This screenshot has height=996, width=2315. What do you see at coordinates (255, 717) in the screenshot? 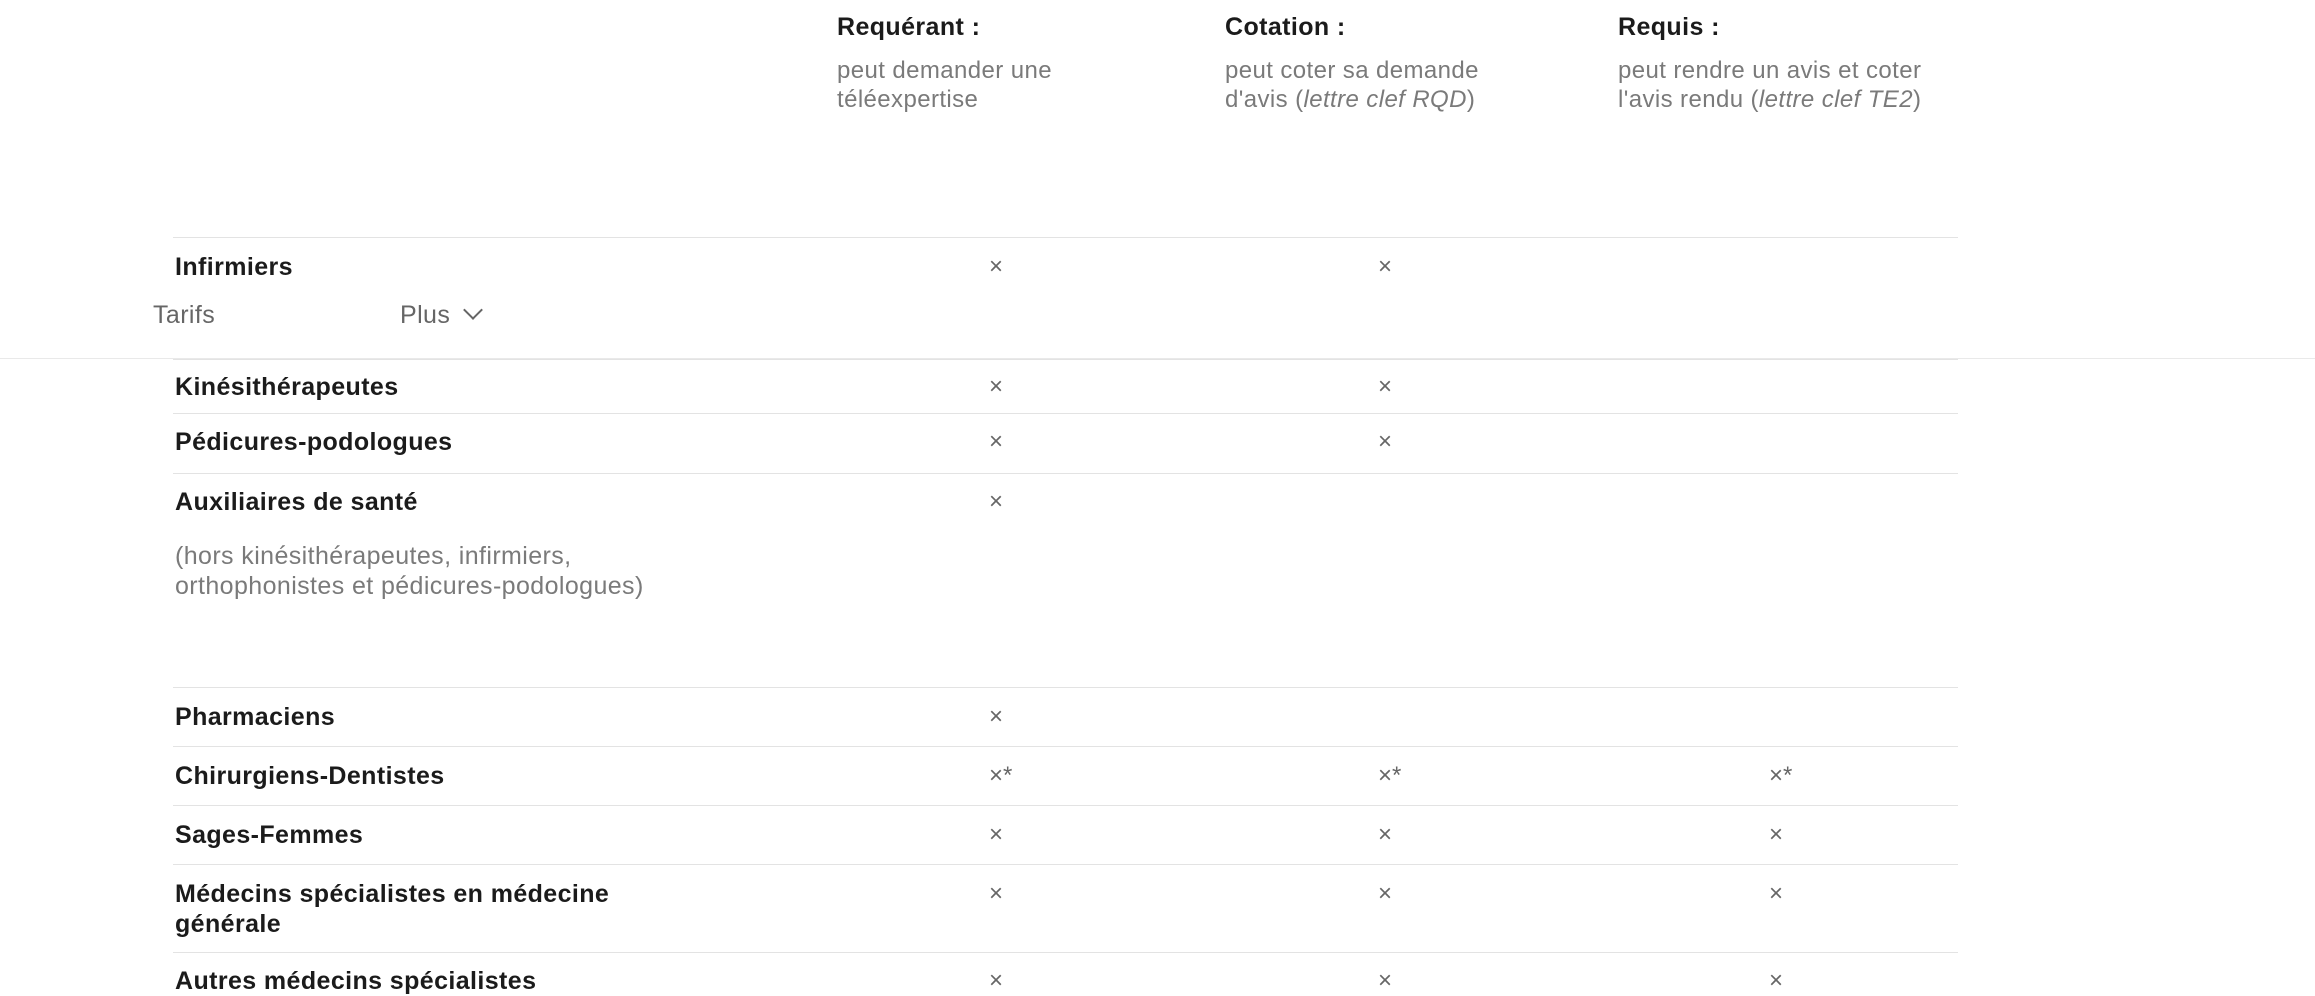
I see `profession-label: Pharmaciens` at bounding box center [255, 717].